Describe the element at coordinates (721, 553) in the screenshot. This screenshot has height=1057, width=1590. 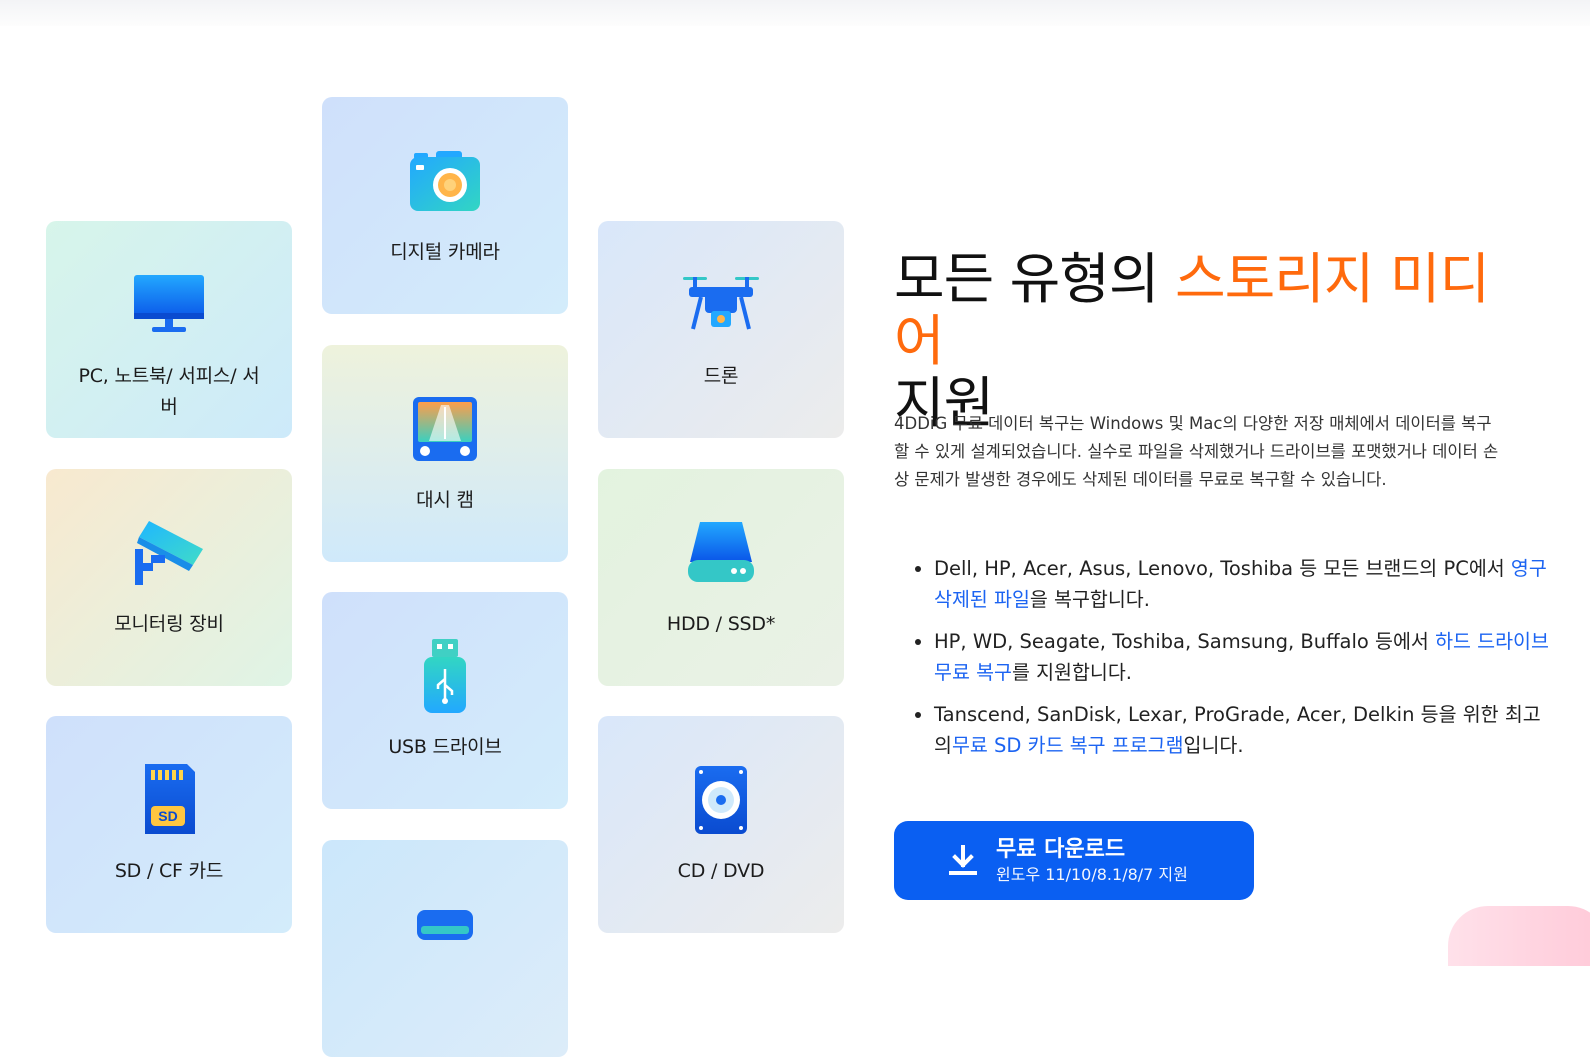
I see `hard-drive-icon` at that location.